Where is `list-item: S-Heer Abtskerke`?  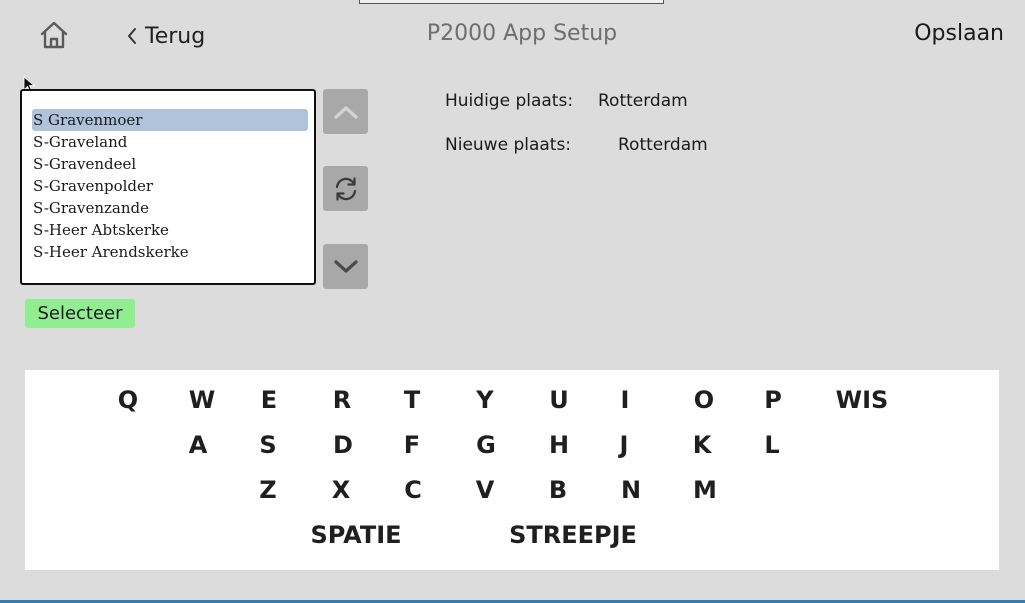
list-item: S-Heer Abtskerke is located at coordinates (170, 230).